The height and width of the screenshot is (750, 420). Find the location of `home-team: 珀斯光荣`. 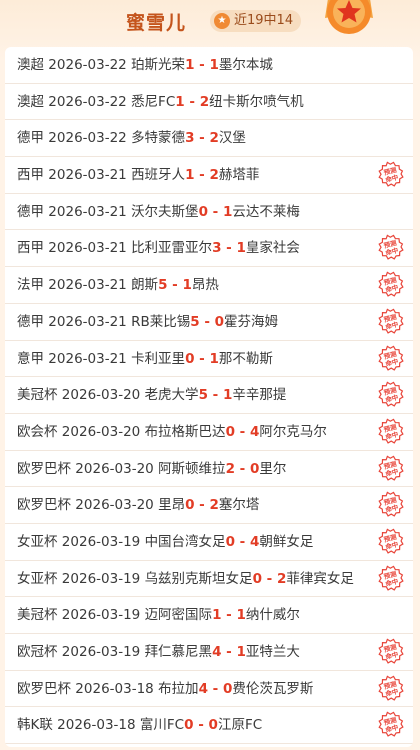

home-team: 珀斯光荣 is located at coordinates (158, 65).